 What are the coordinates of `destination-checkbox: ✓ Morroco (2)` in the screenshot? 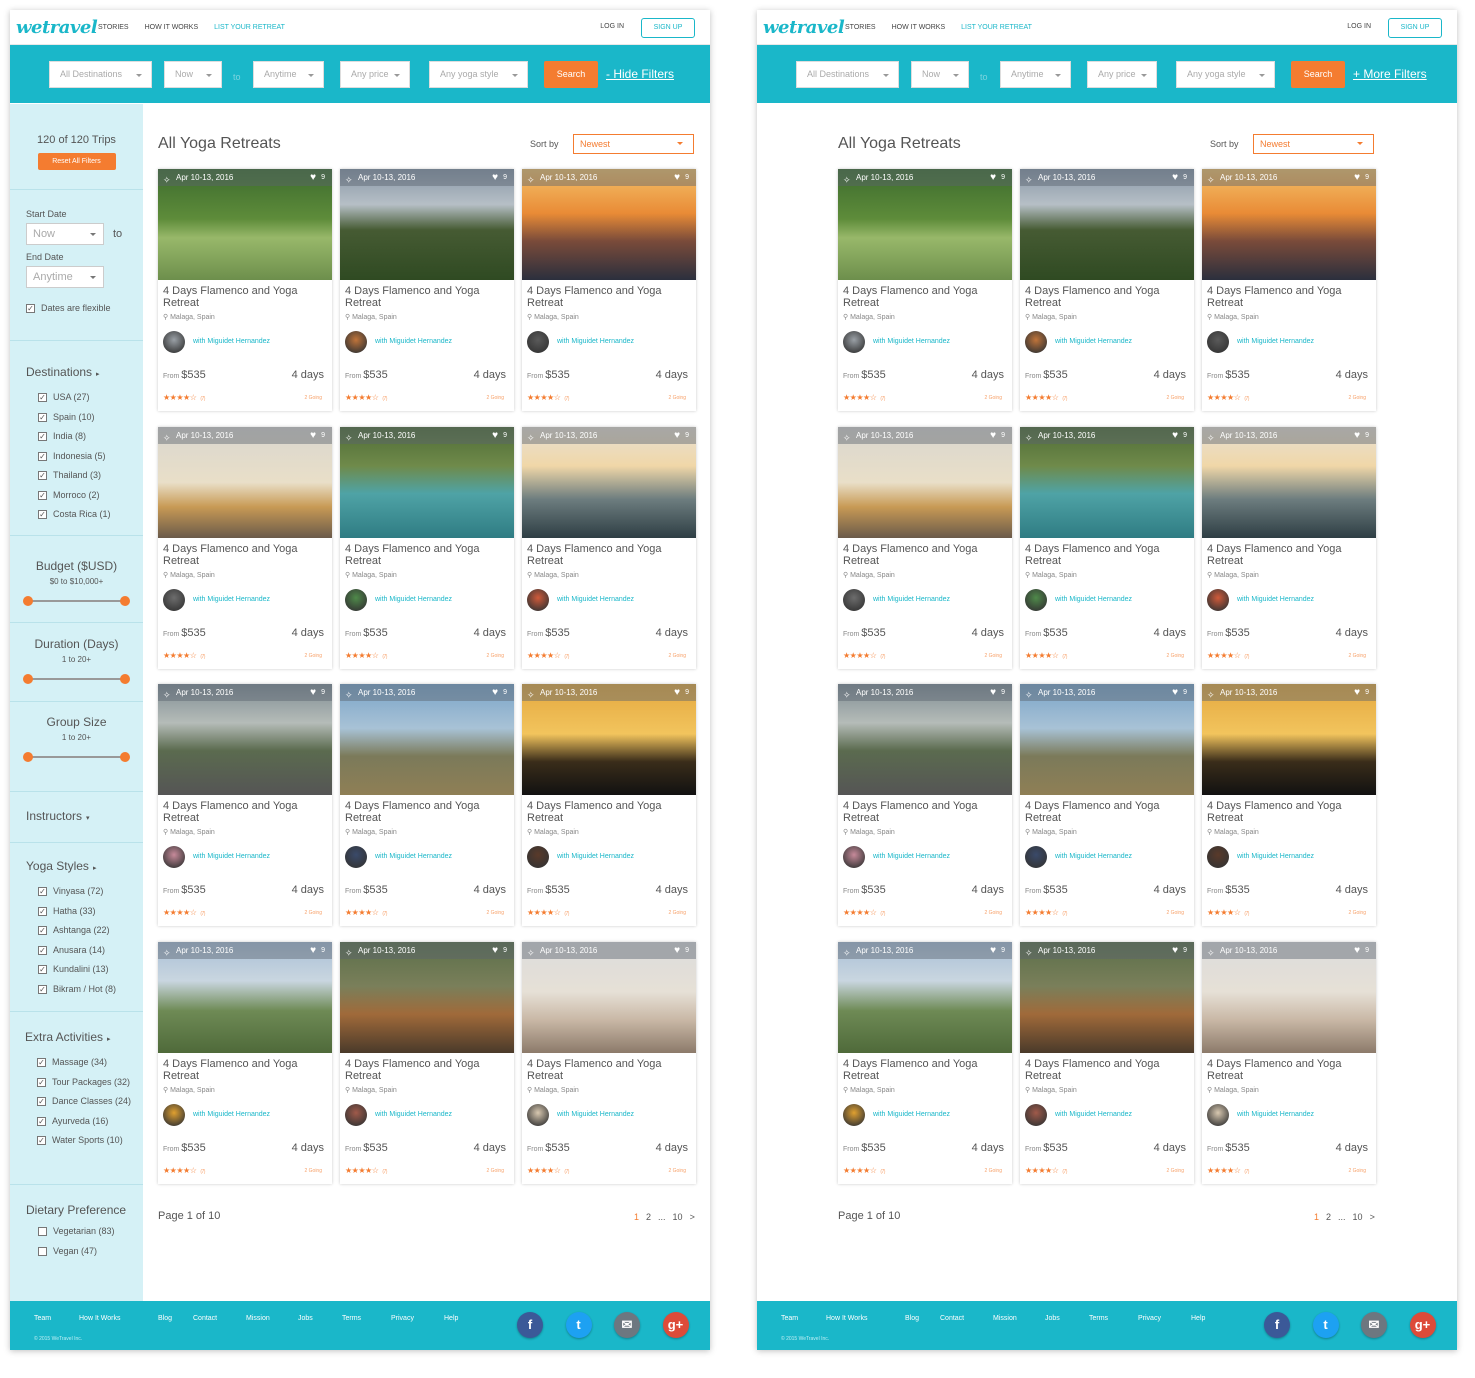 It's located at (90, 495).